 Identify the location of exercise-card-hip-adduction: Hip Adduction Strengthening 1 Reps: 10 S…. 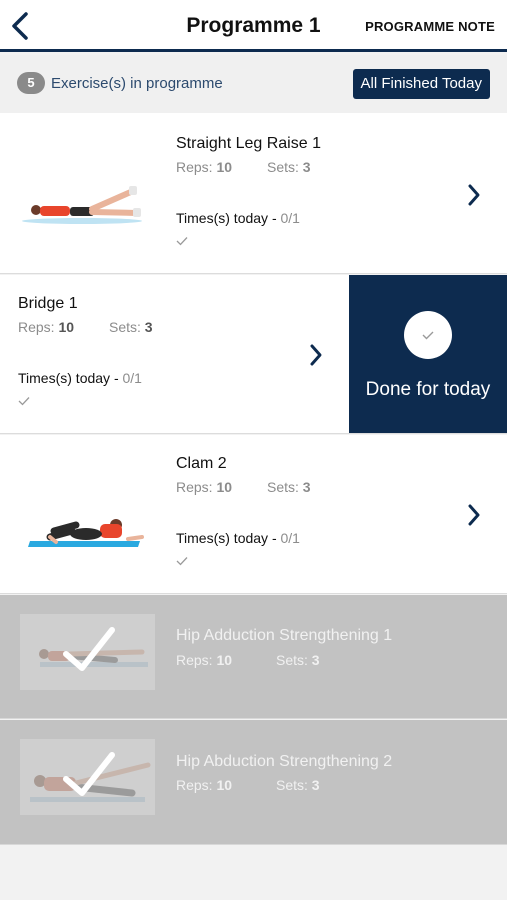
(253, 657).